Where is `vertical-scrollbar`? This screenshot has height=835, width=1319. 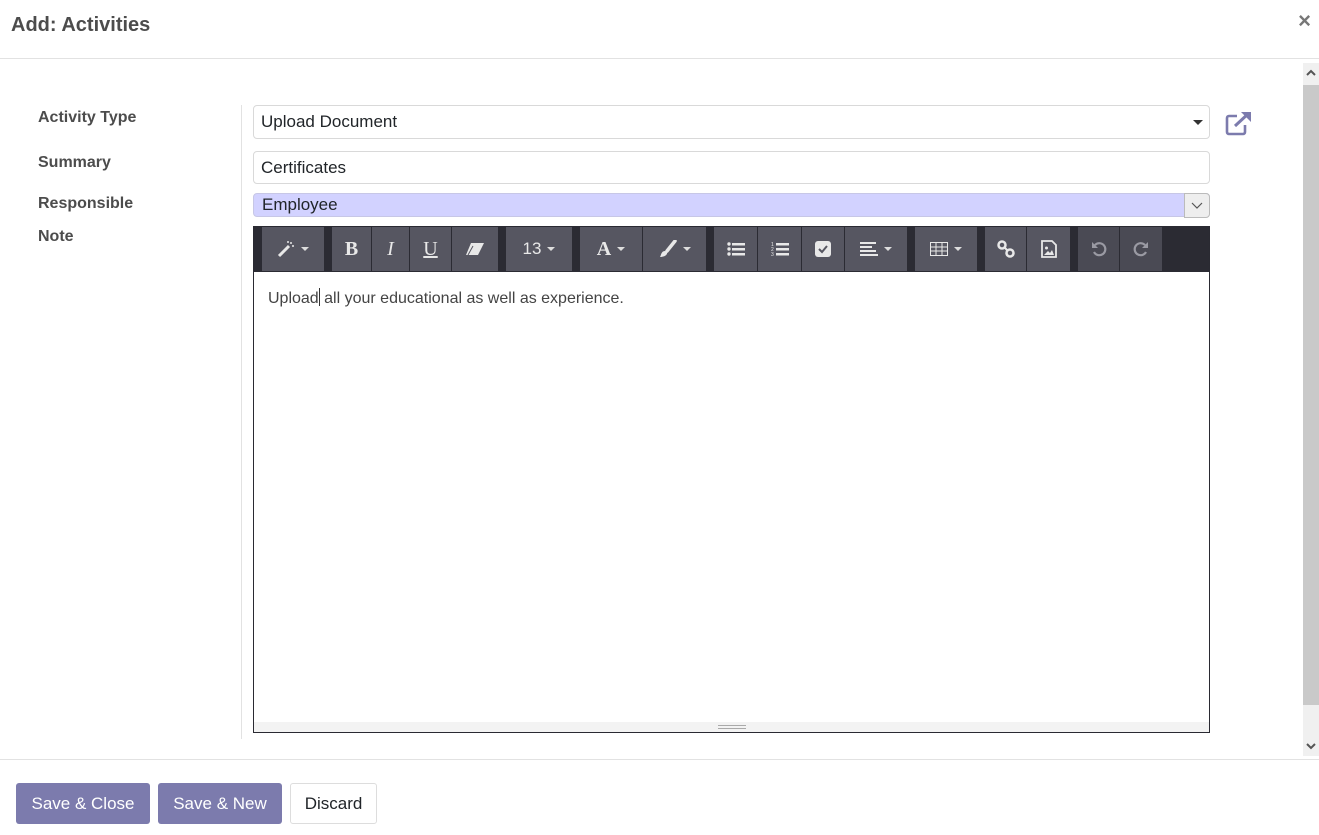 vertical-scrollbar is located at coordinates (1311, 409).